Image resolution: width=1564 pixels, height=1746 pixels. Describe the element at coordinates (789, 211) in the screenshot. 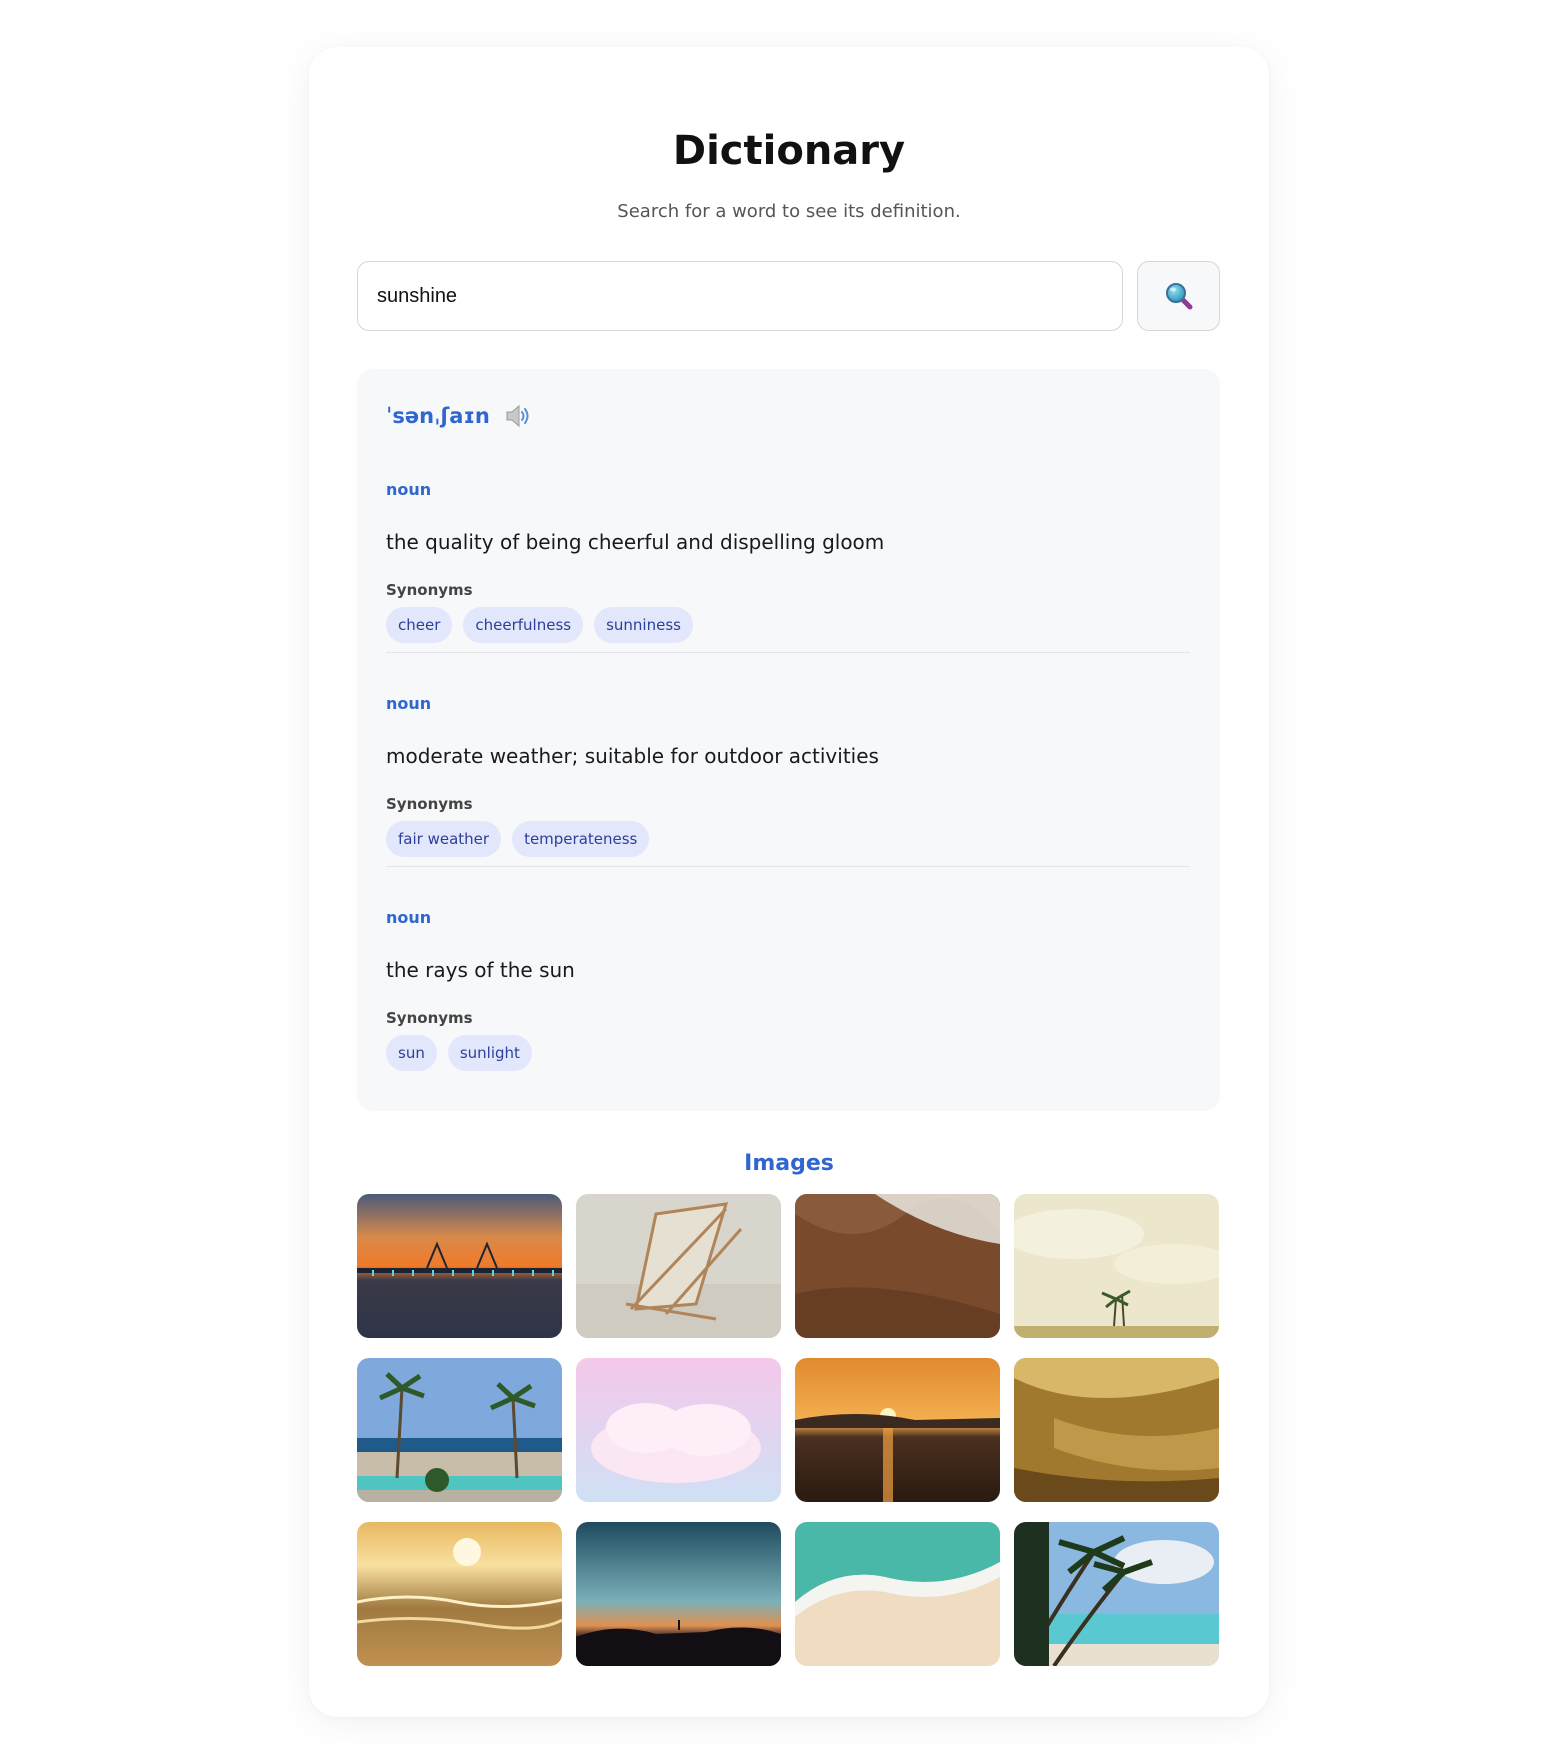

I see `page-subtitle: Search for a word to see its definition.` at that location.